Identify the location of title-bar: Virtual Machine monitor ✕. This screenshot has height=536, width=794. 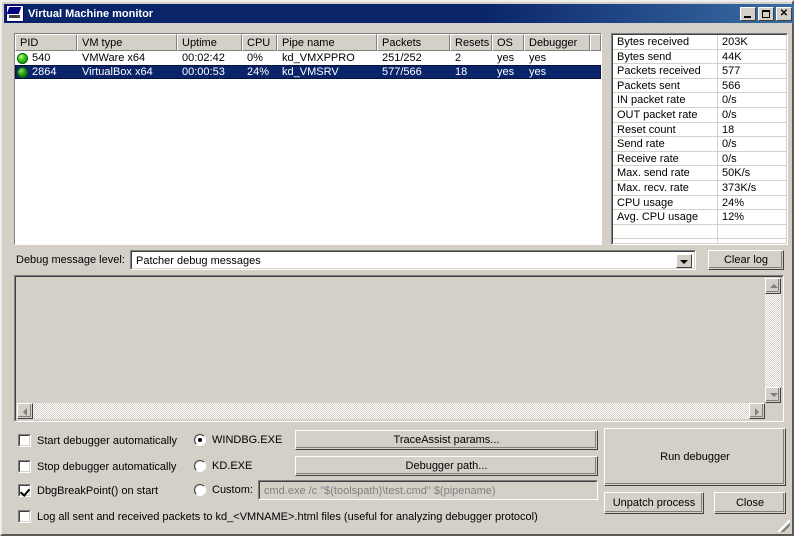
(399, 13).